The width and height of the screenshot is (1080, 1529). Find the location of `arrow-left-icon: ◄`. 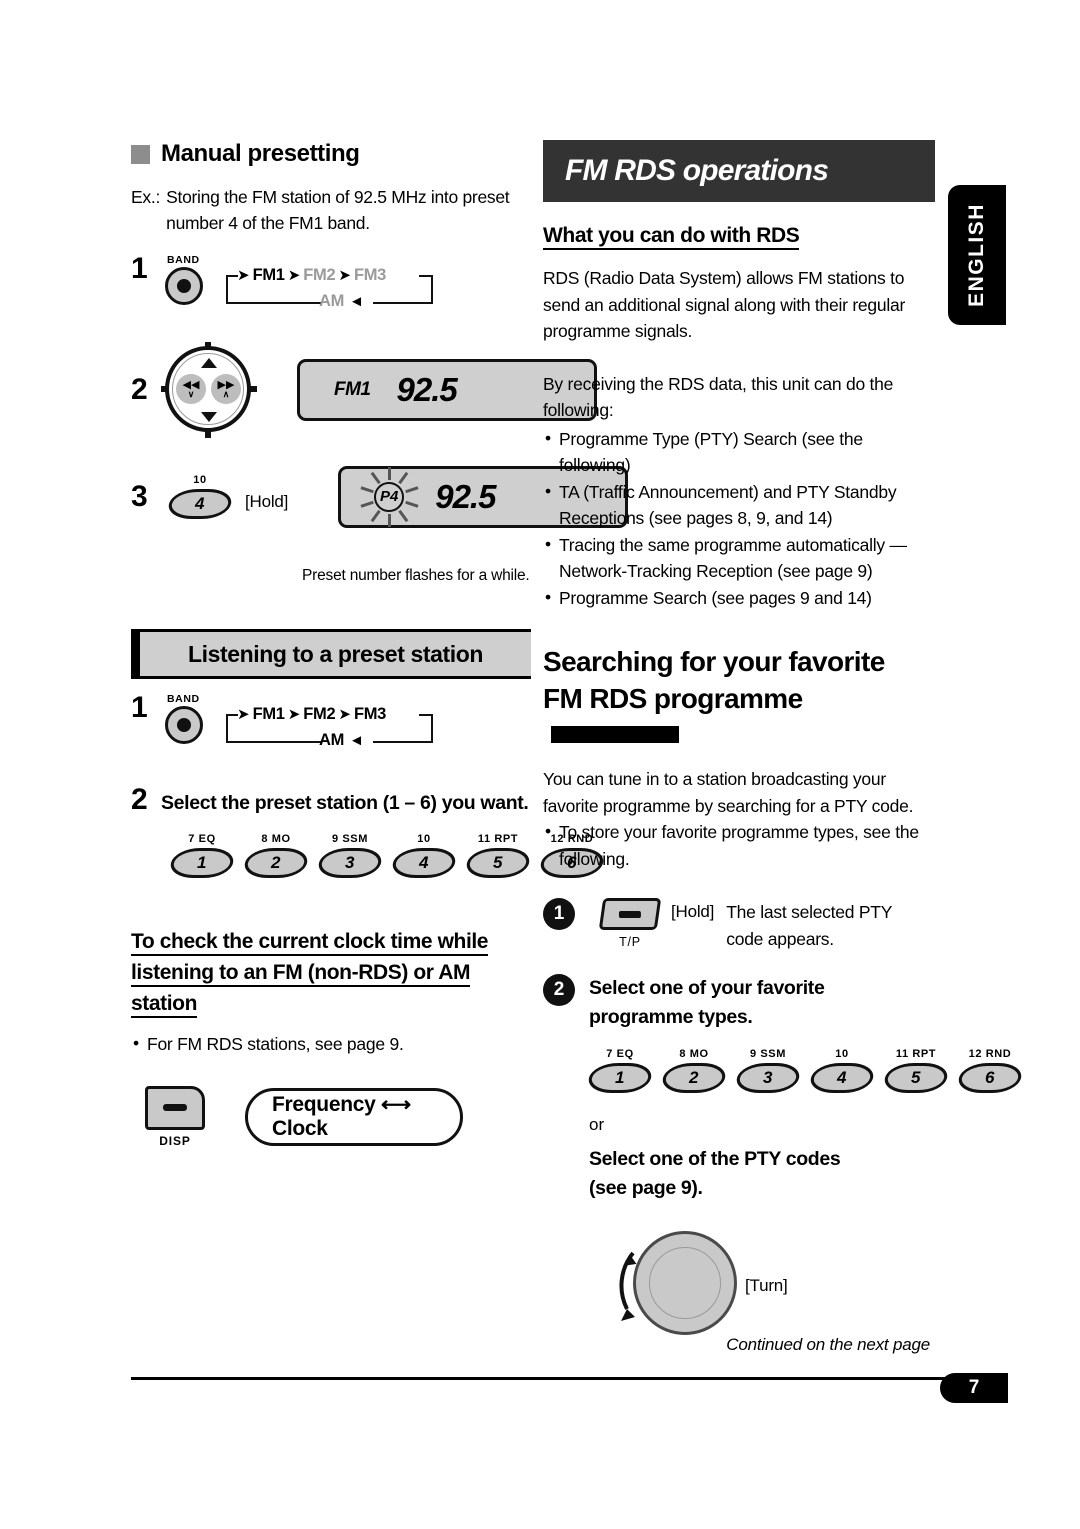

arrow-left-icon: ◄ is located at coordinates (356, 740).